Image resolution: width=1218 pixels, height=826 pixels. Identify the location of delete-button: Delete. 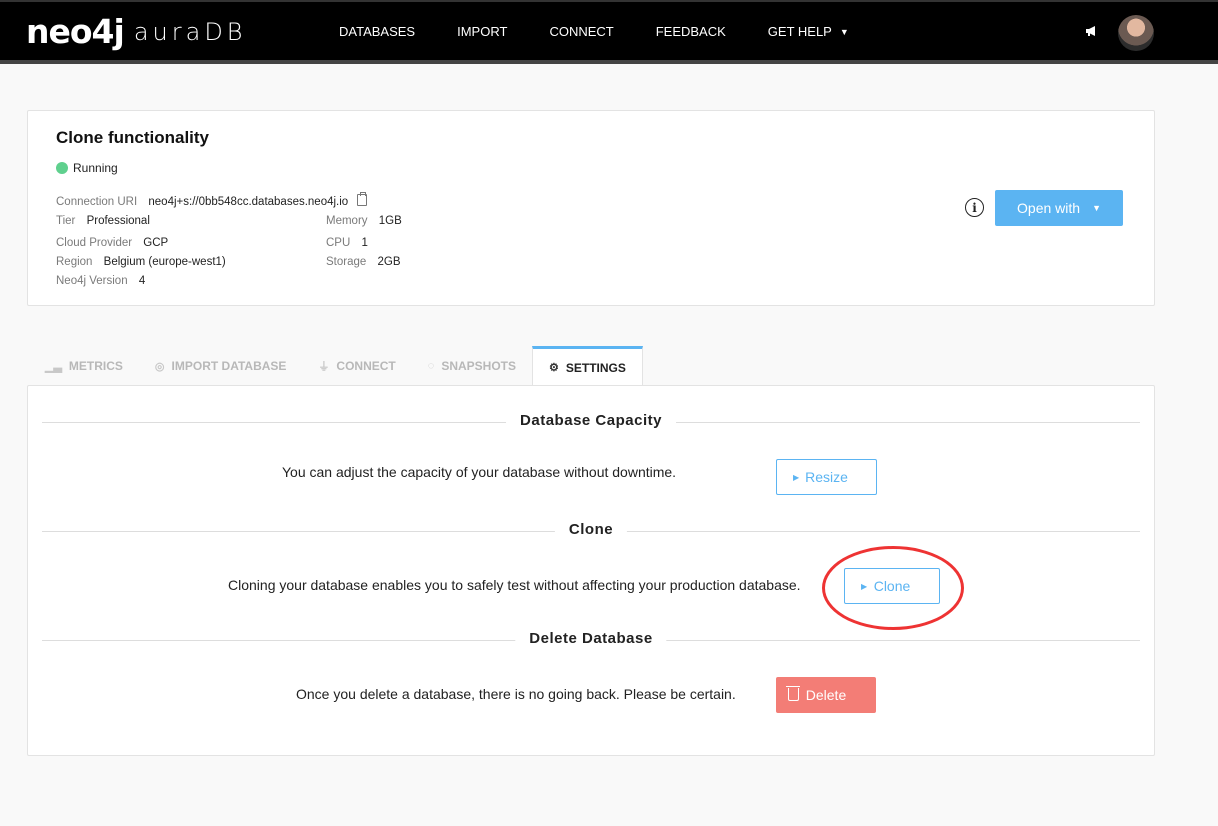
(826, 695).